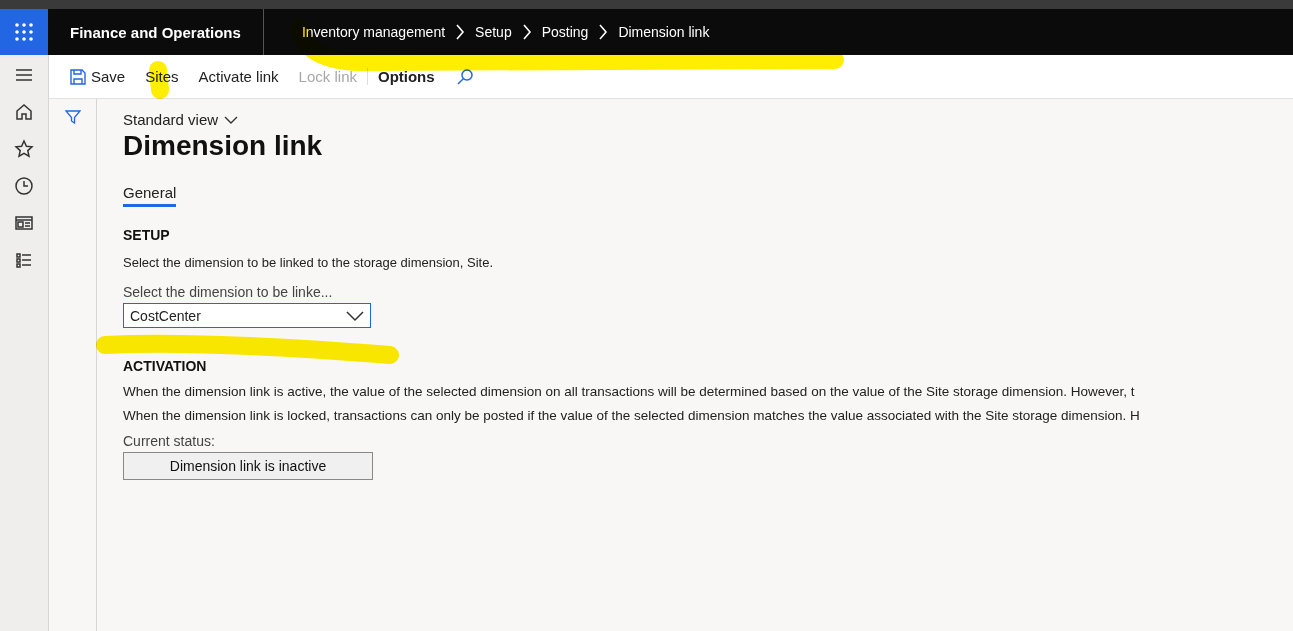 This screenshot has height=631, width=1293. Describe the element at coordinates (181, 119) in the screenshot. I see `view-selector: Standard view` at that location.